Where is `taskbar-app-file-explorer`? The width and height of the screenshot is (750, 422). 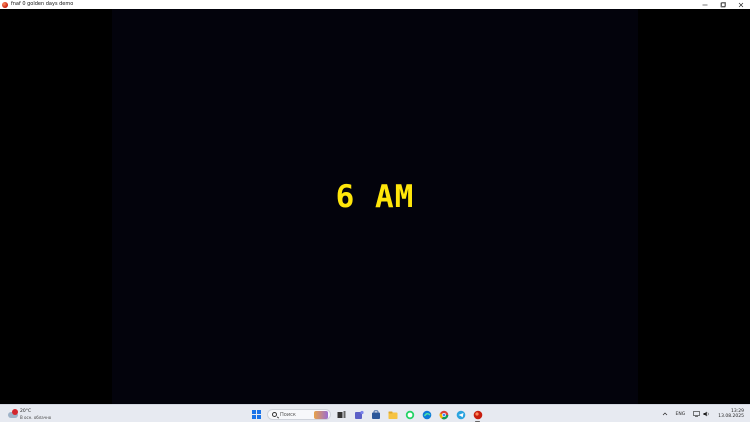
taskbar-app-file-explorer is located at coordinates (392, 414).